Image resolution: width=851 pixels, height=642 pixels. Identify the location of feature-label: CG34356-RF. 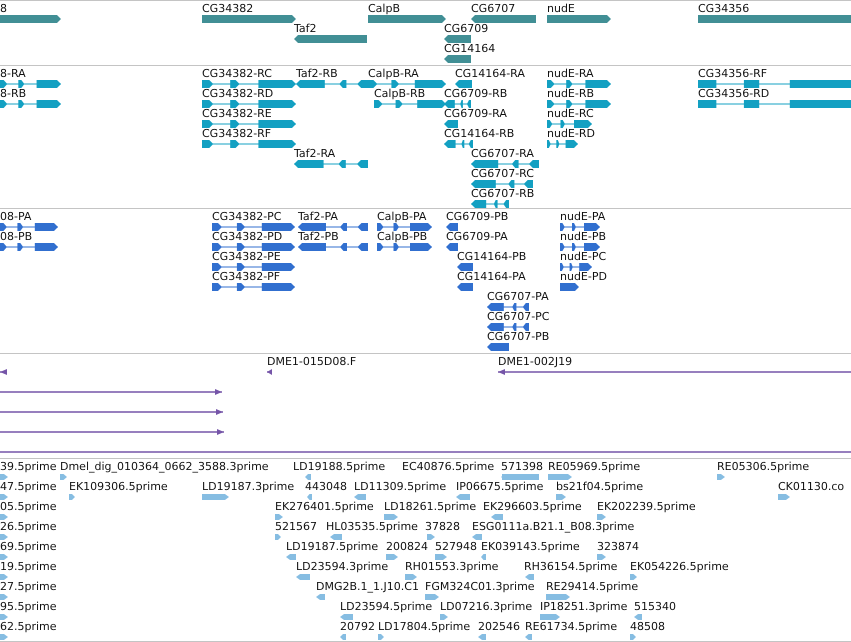
(733, 73).